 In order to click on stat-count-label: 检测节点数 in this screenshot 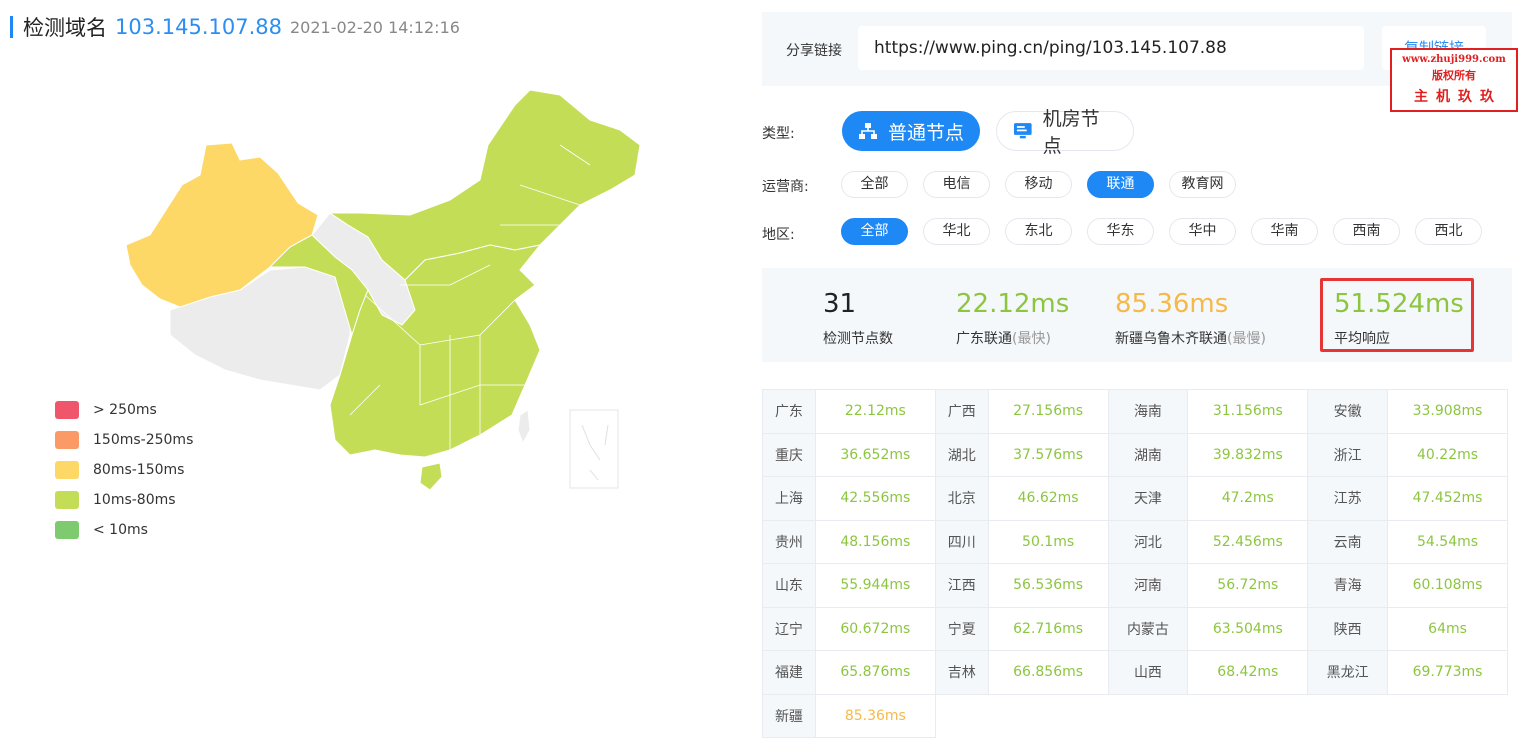, I will do `click(858, 339)`.